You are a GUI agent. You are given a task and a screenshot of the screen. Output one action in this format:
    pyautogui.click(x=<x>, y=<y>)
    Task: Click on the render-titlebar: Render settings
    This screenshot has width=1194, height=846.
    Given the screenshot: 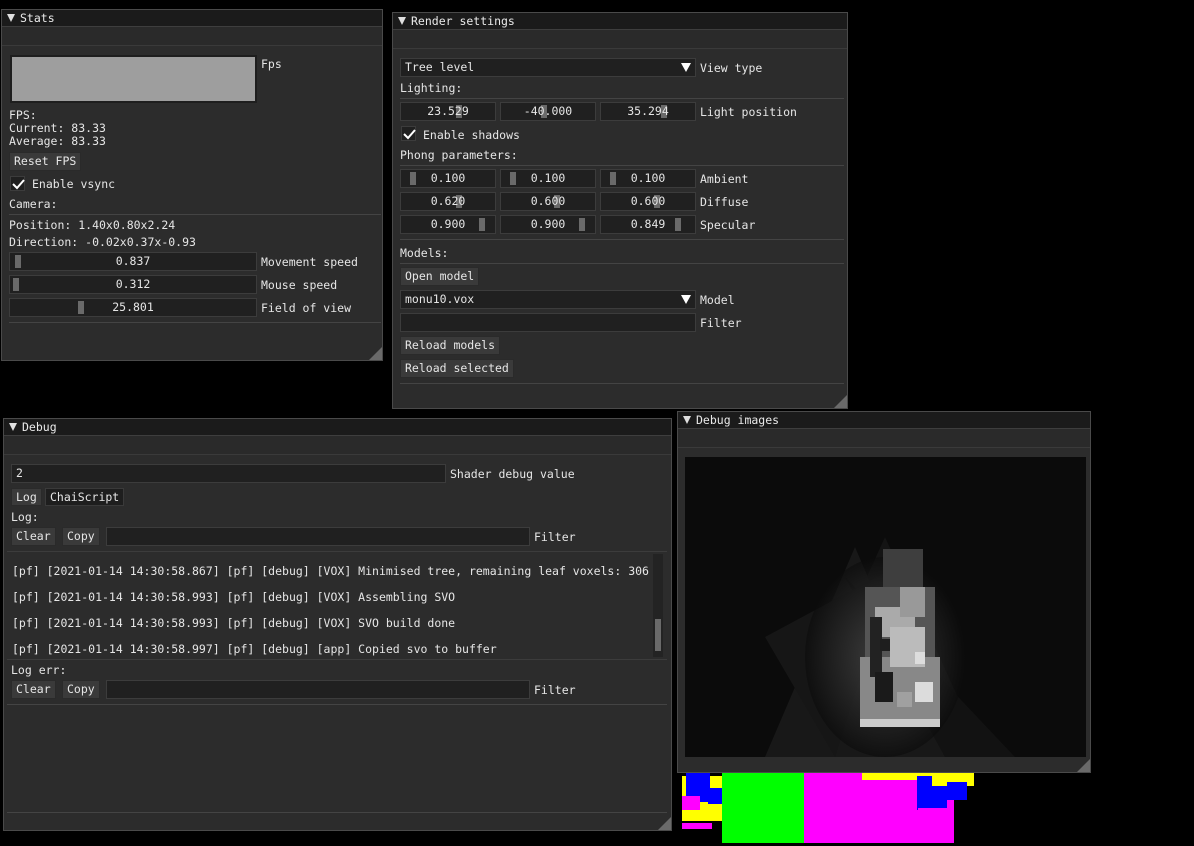 What is the action you would take?
    pyautogui.click(x=620, y=21)
    